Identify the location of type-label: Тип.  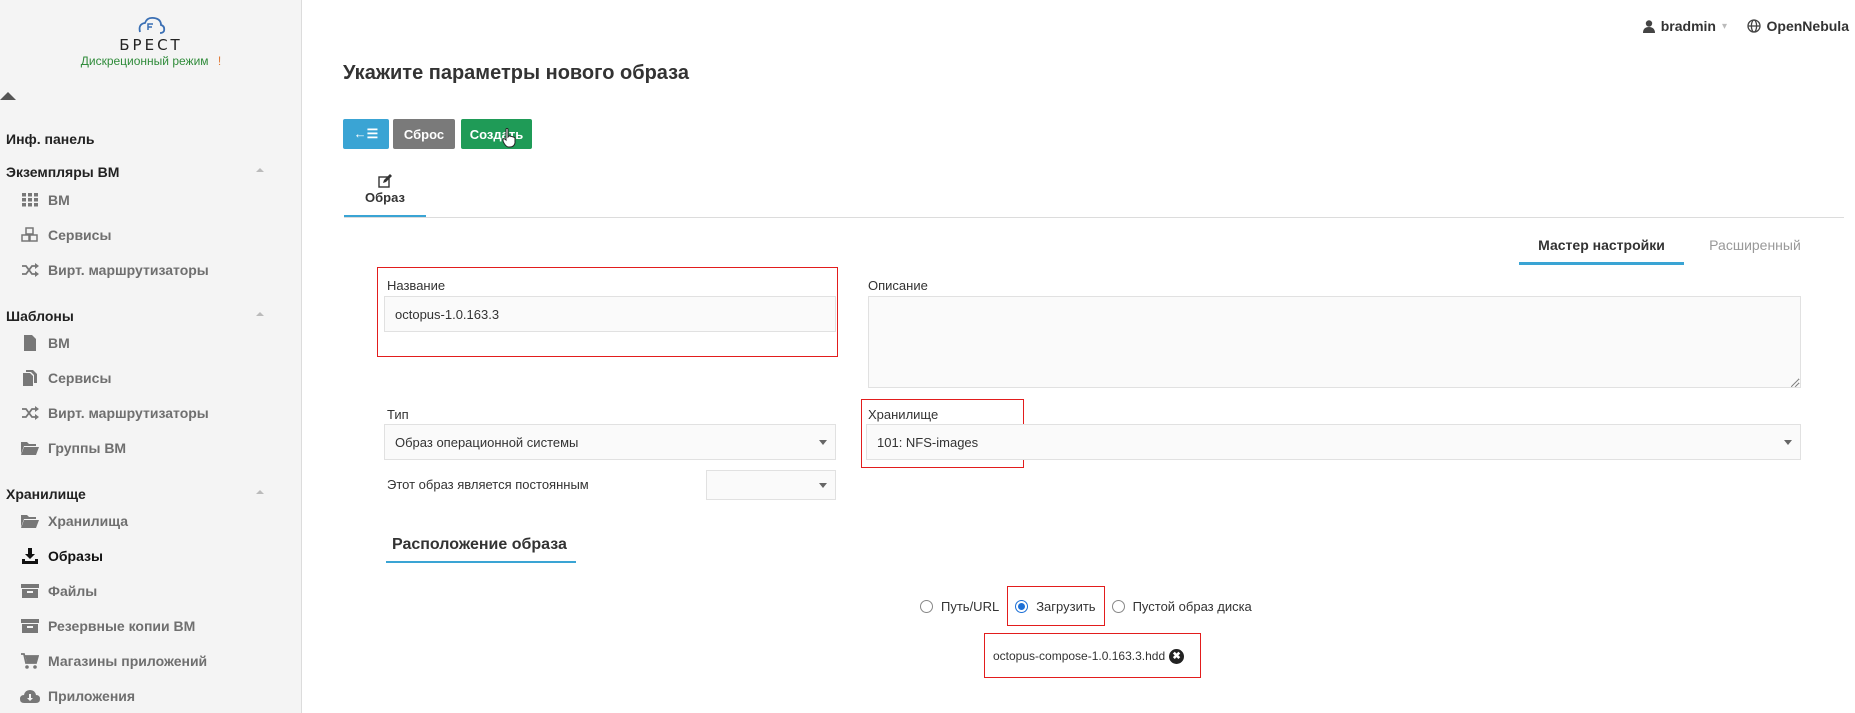
(398, 414).